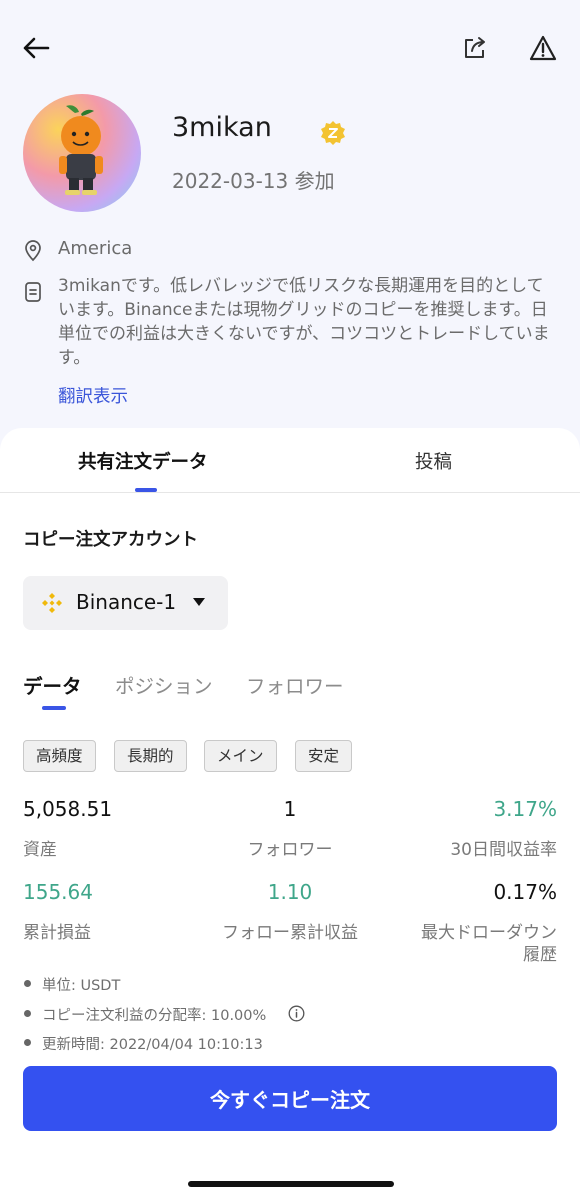  I want to click on tag: 高頻度, so click(59, 756).